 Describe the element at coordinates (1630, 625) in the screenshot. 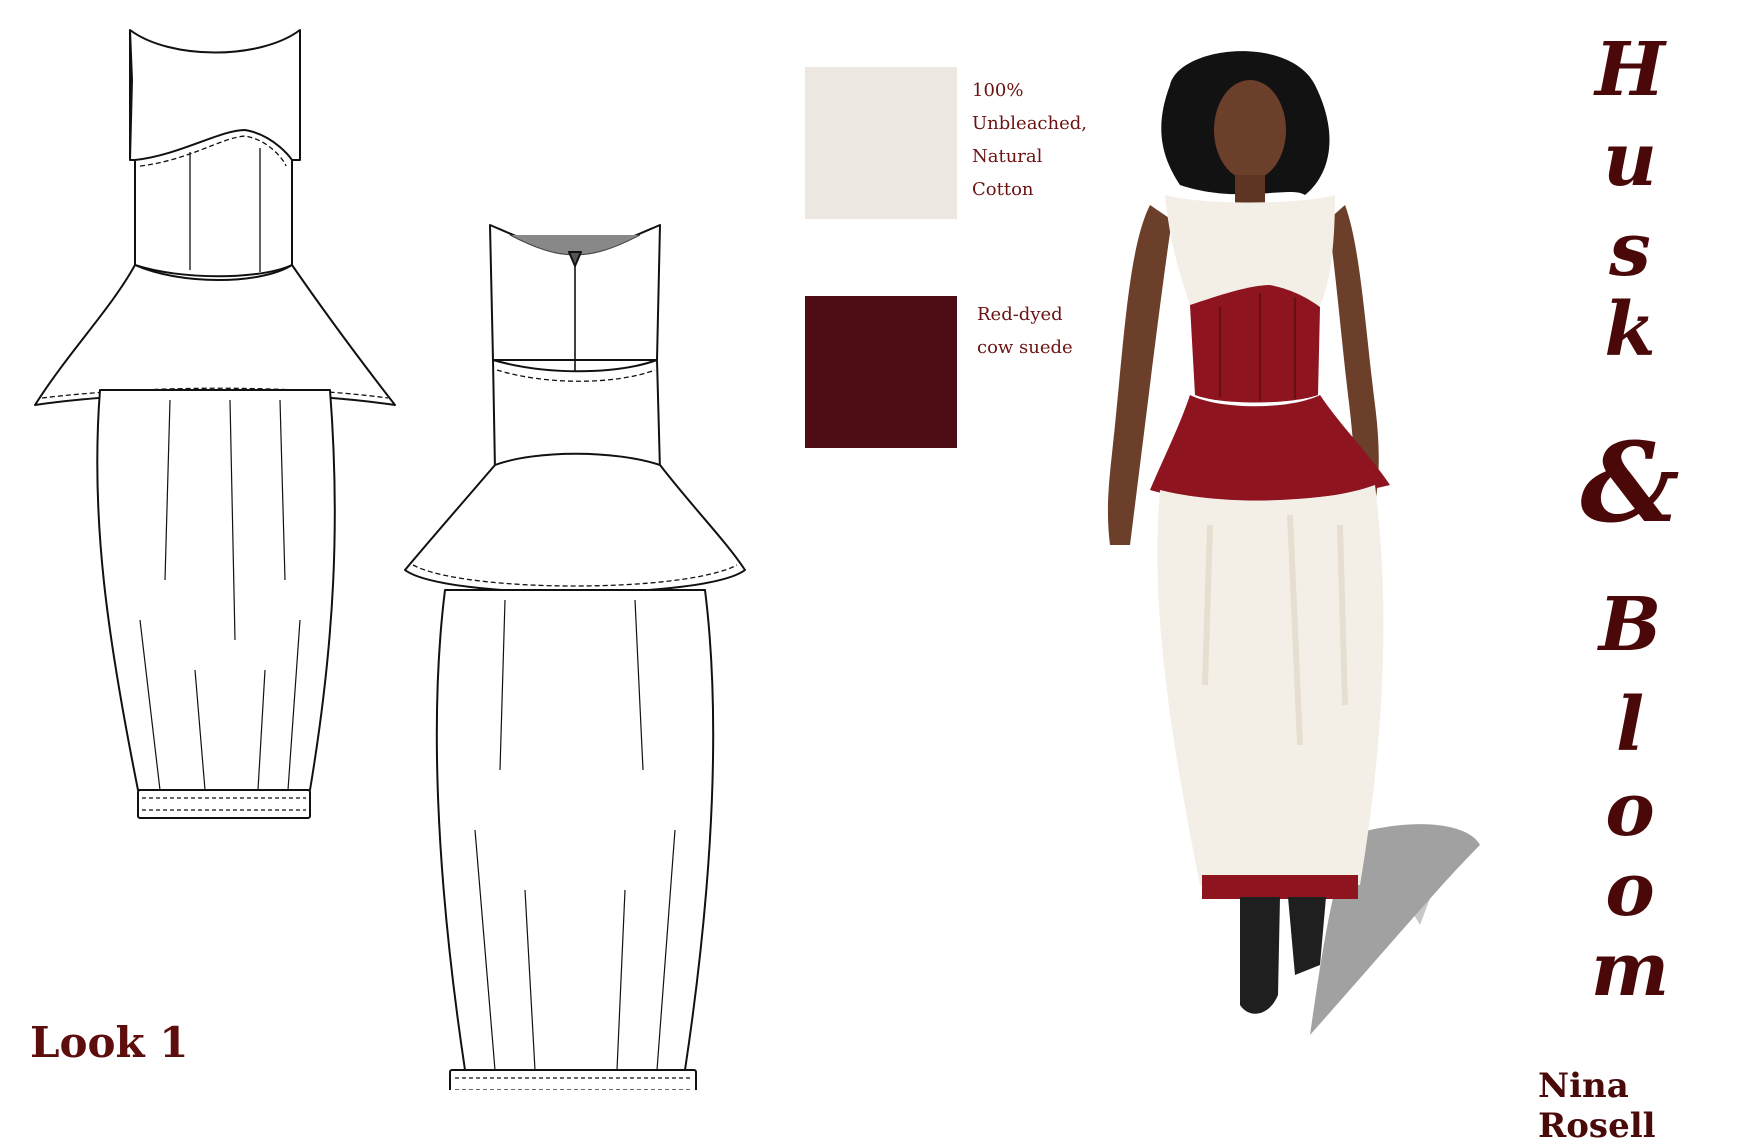

I see `title-letter: B` at that location.